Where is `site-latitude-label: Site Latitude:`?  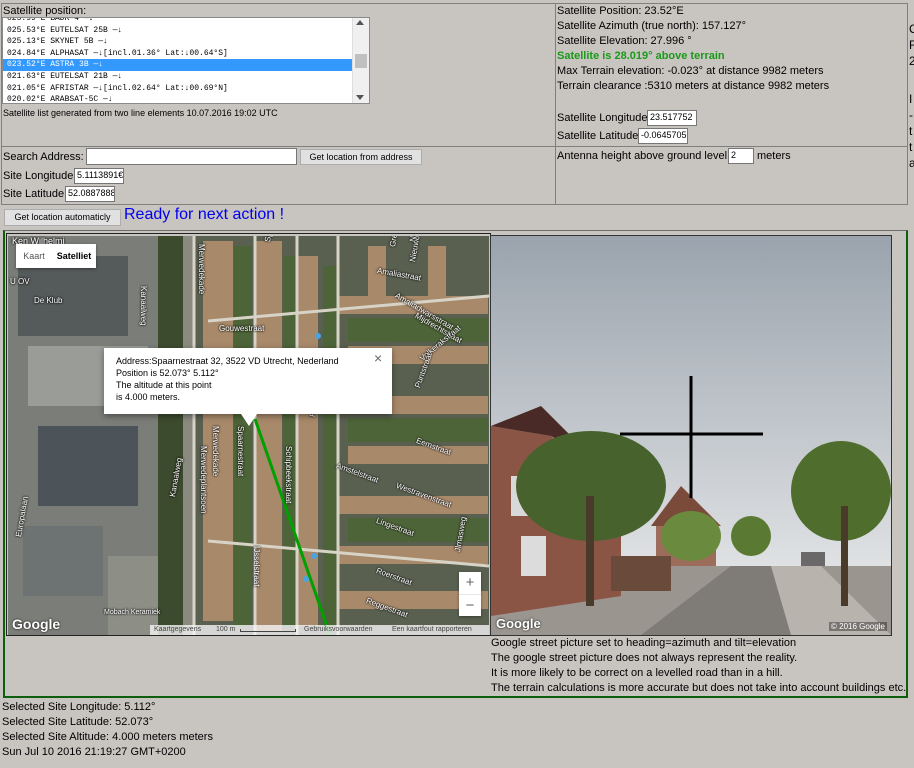
site-latitude-label: Site Latitude: is located at coordinates (35, 194).